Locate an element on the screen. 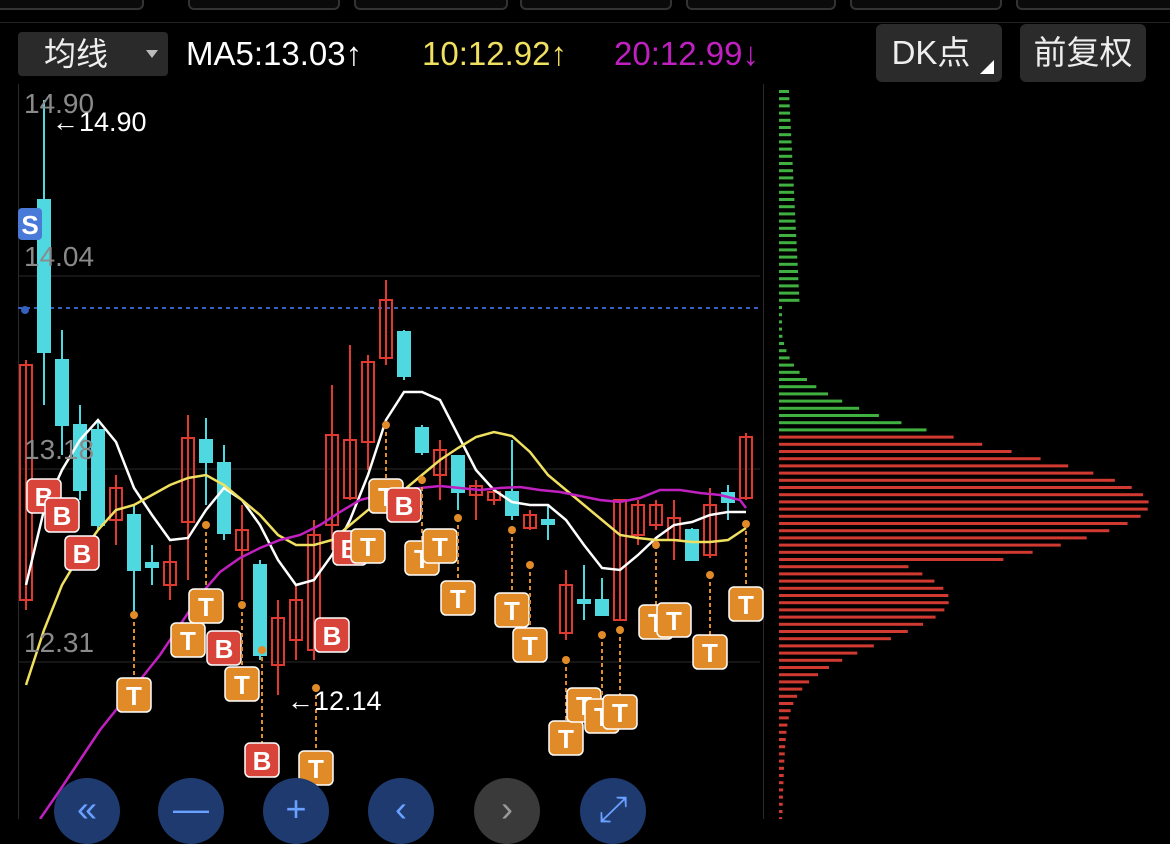 The image size is (1170, 844). next-button: › is located at coordinates (507, 811).